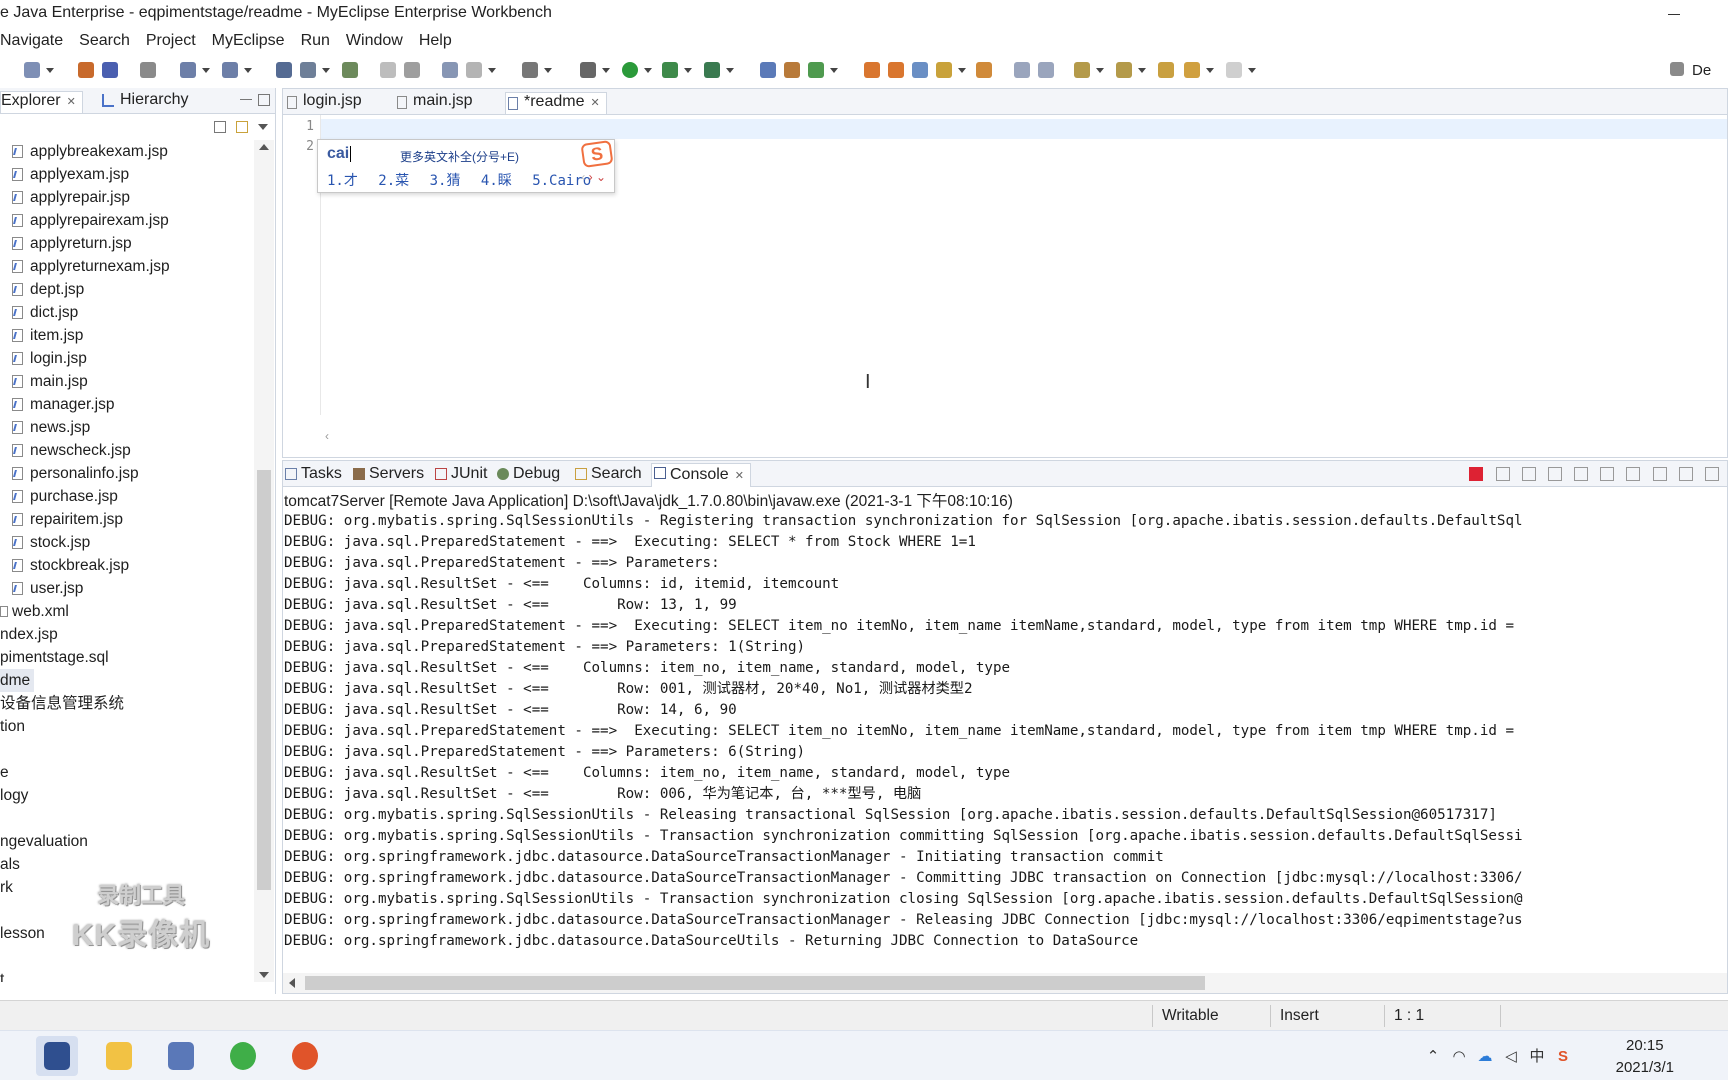 This screenshot has width=1728, height=1080. Describe the element at coordinates (701, 475) in the screenshot. I see `tab-console: Console ✕` at that location.